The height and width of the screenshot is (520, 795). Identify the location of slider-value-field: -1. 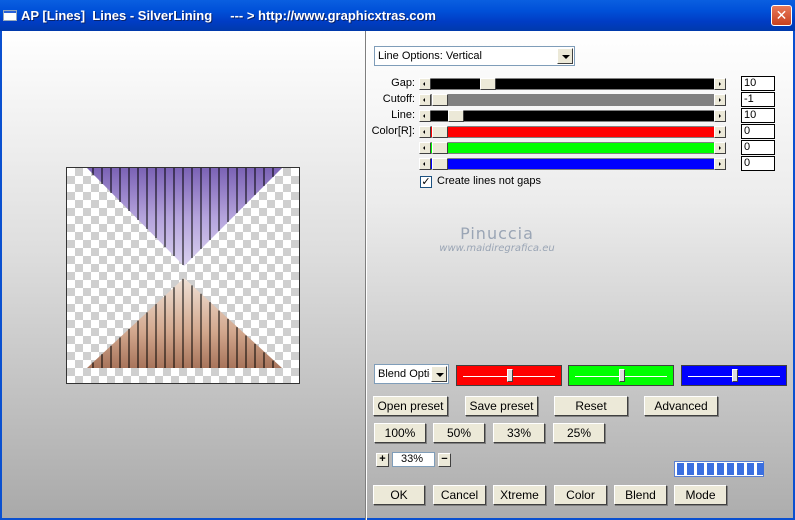
(758, 99).